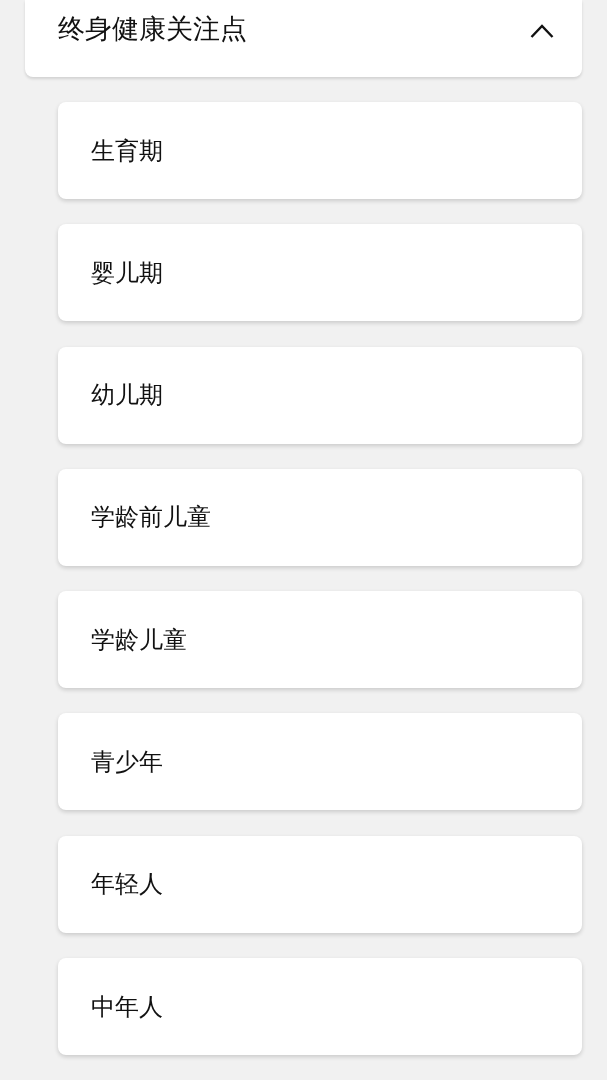  What do you see at coordinates (320, 150) in the screenshot?
I see `stage-item: 生育期` at bounding box center [320, 150].